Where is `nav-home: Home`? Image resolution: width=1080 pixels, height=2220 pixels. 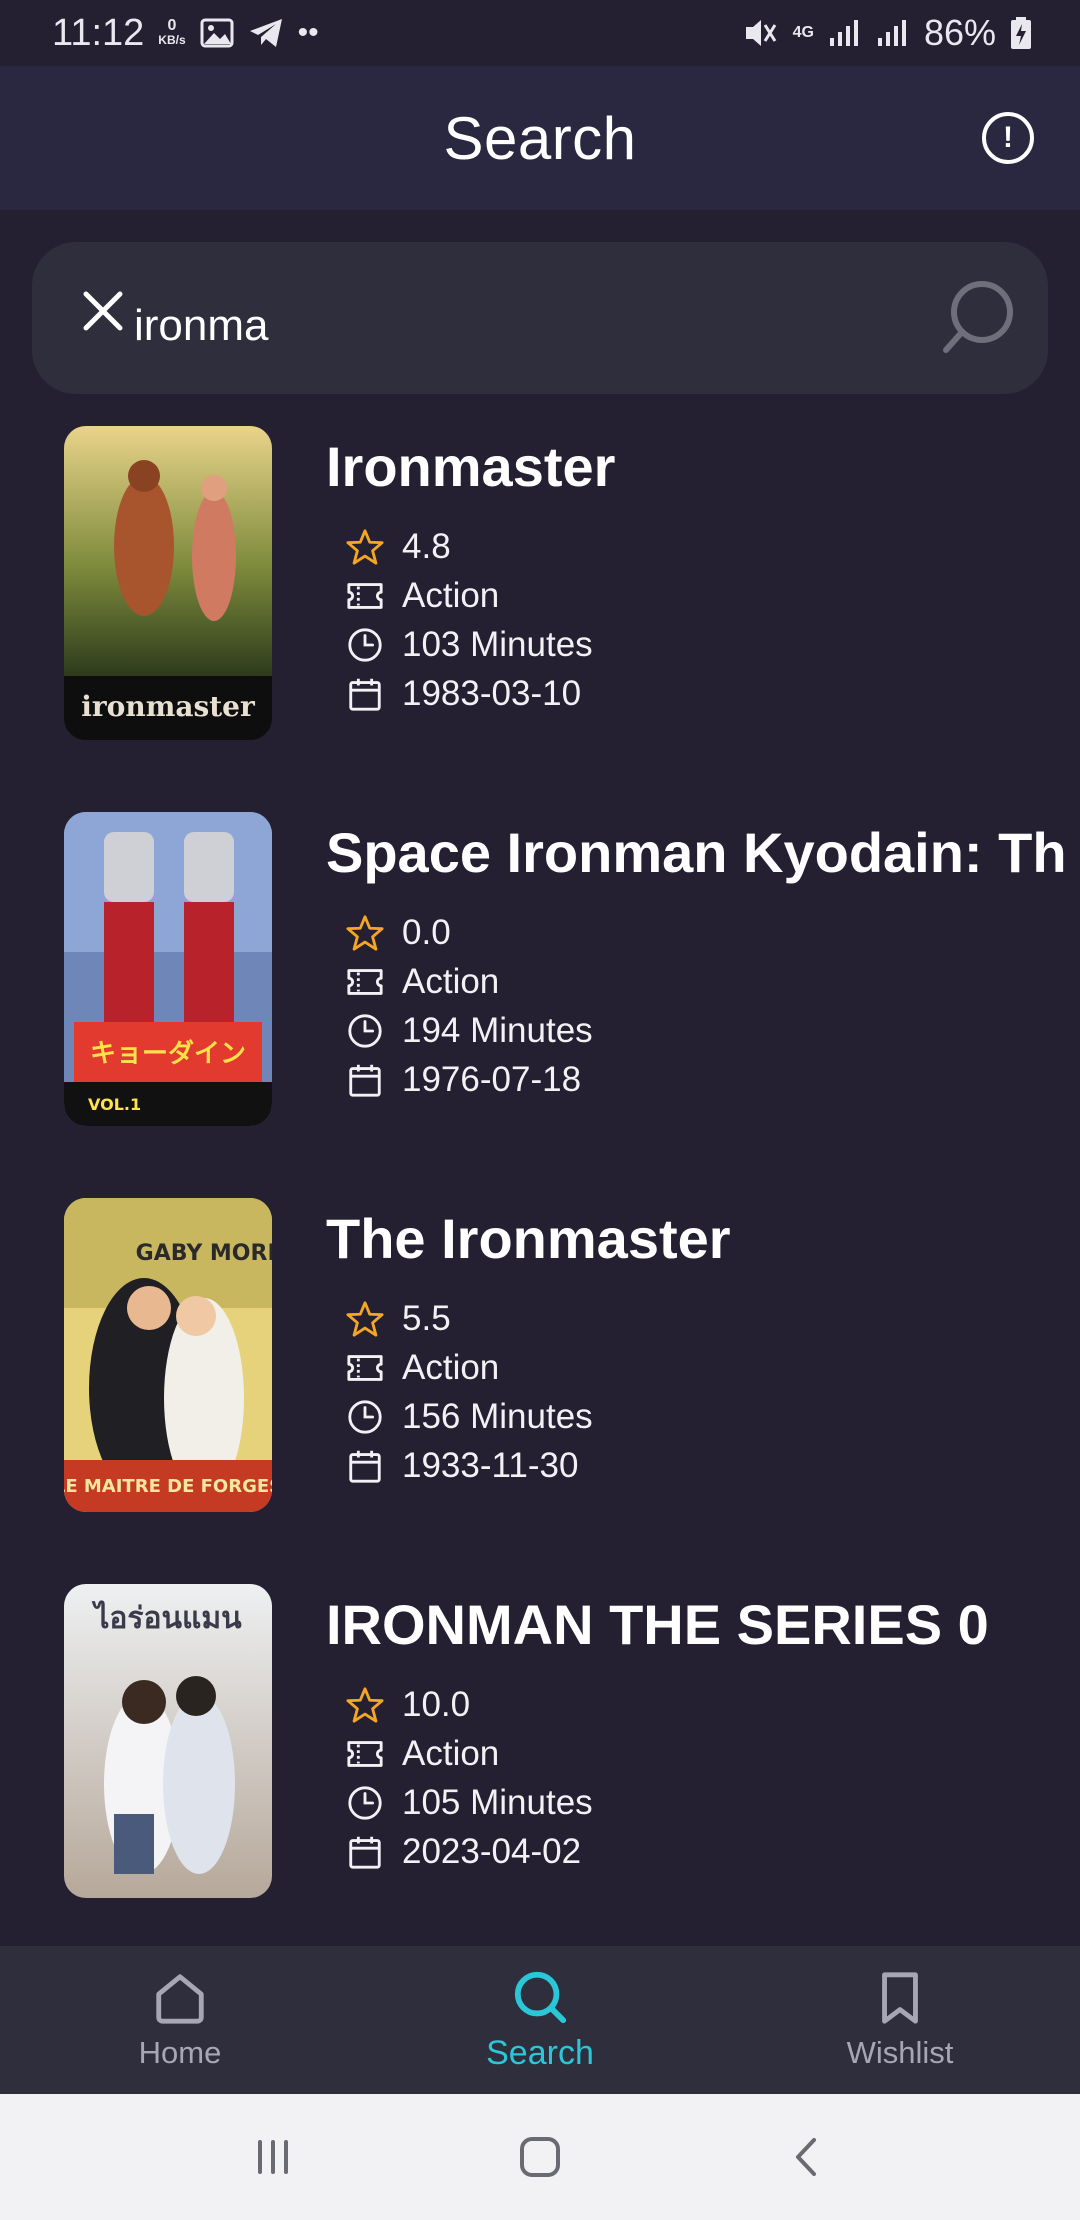 nav-home: Home is located at coordinates (180, 2020).